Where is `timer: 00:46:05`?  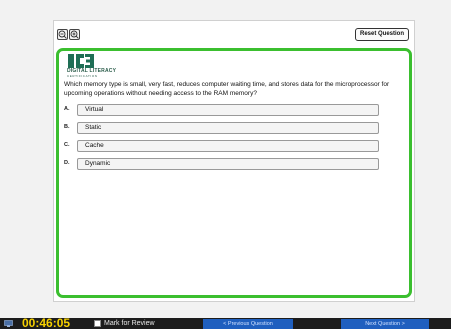
timer: 00:46:05 is located at coordinates (46, 322).